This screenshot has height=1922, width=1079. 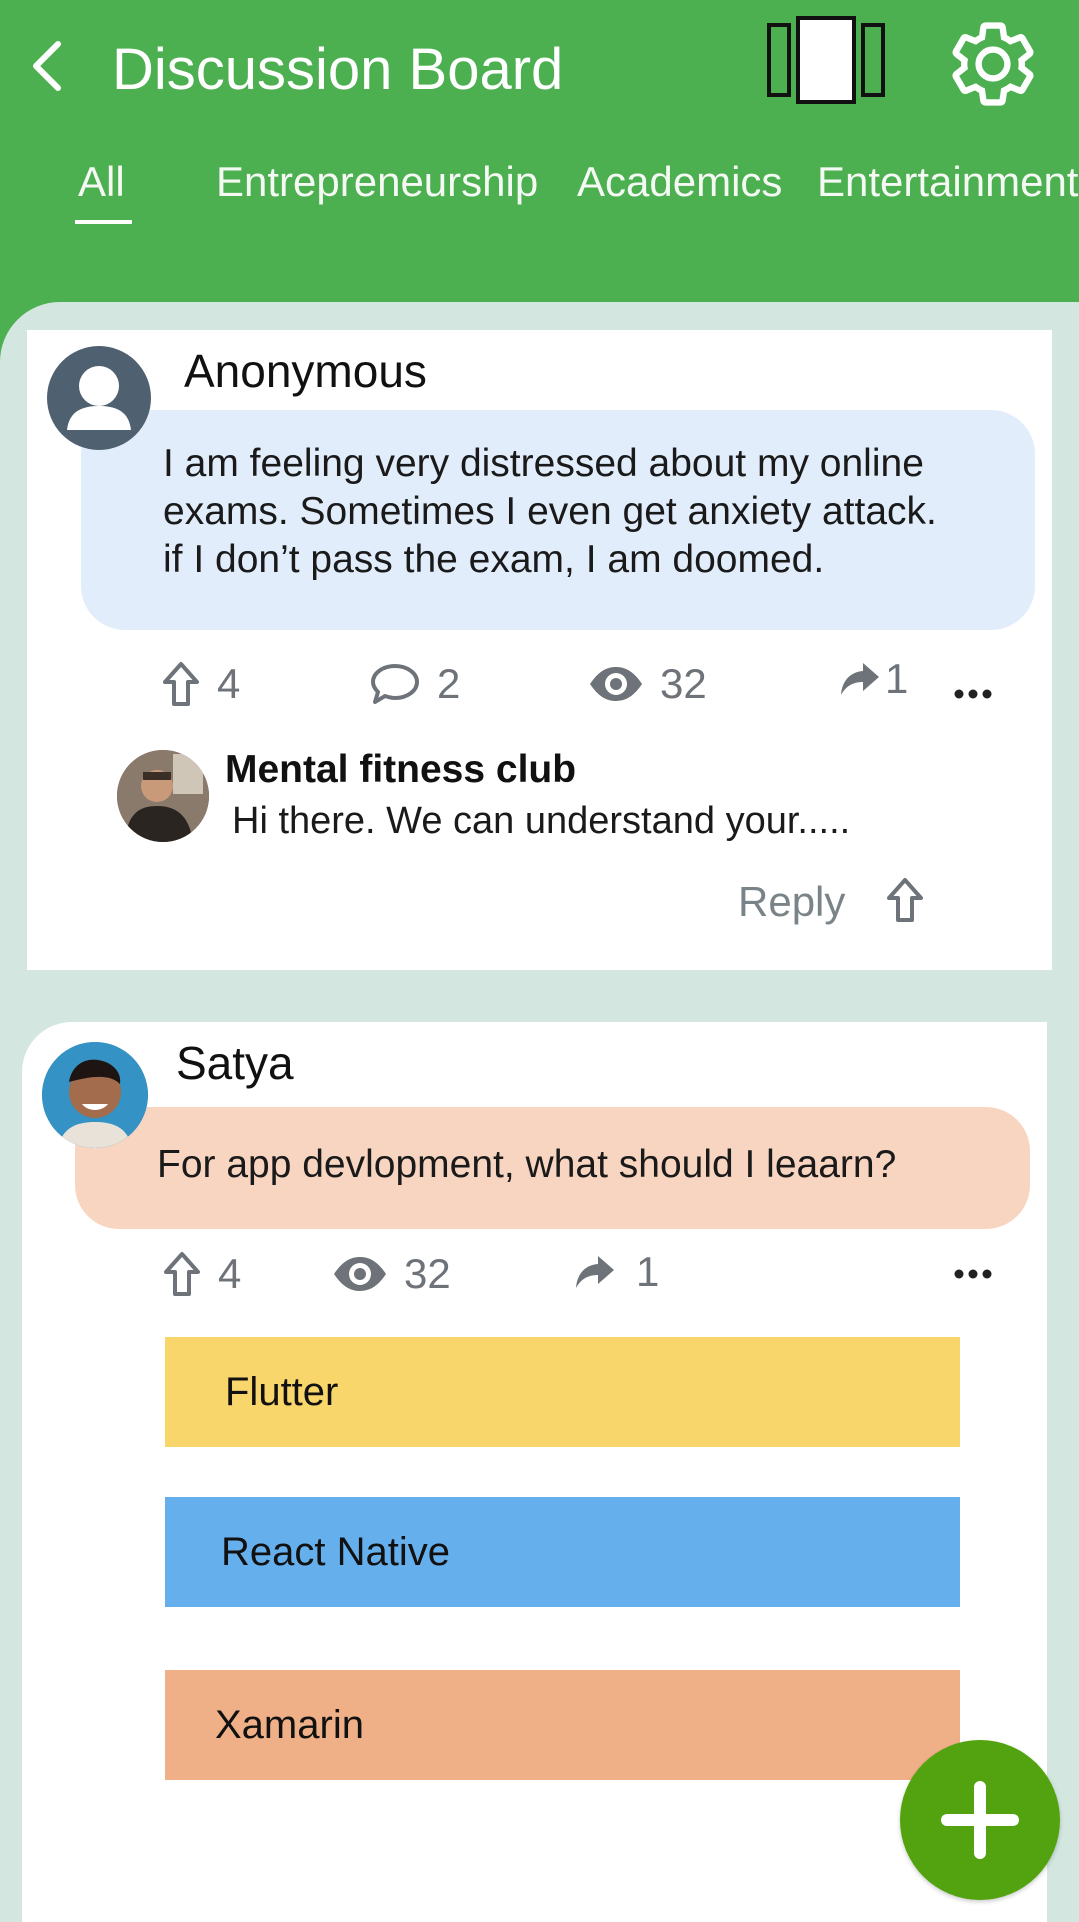 I want to click on plus-icon, so click(x=980, y=1820).